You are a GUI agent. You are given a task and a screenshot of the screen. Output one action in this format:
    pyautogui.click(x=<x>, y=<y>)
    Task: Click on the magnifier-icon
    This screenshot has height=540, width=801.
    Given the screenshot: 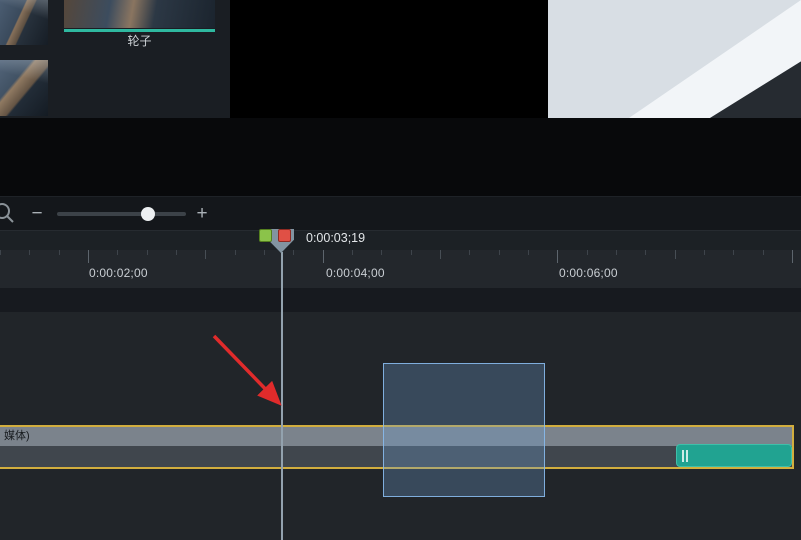 What is the action you would take?
    pyautogui.click(x=8, y=213)
    